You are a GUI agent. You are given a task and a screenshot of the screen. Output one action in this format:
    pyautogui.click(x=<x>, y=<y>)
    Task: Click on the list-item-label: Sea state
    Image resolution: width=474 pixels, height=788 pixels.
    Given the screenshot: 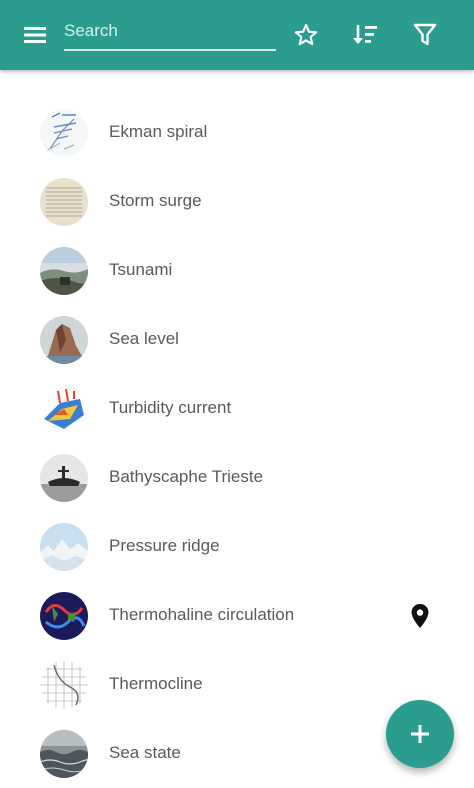 What is the action you would take?
    pyautogui.click(x=145, y=752)
    